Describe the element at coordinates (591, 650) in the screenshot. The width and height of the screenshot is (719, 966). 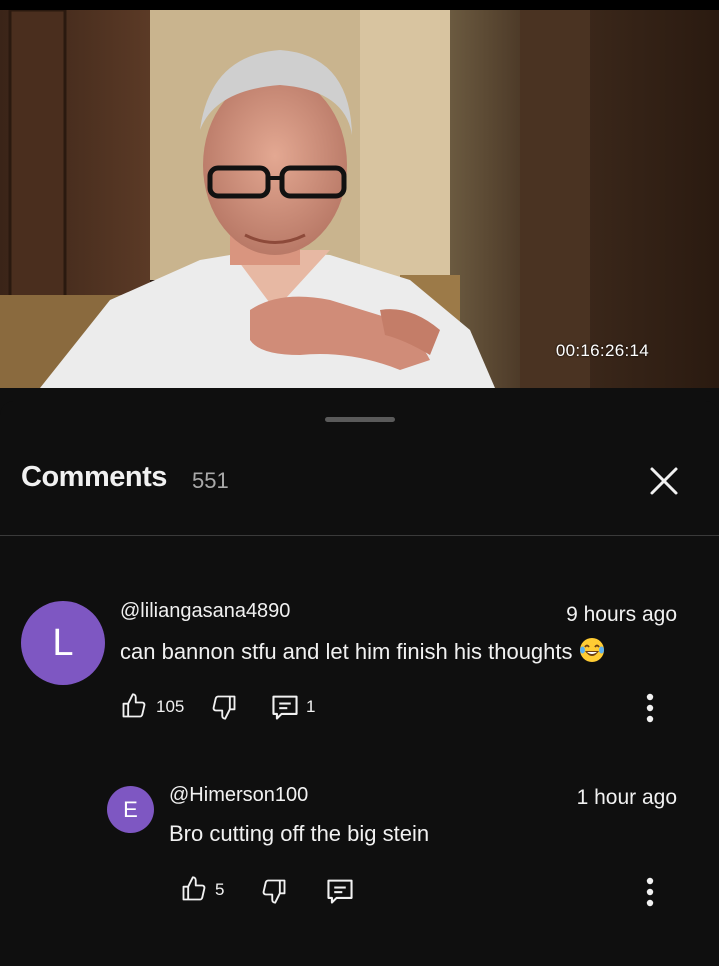
I see `face-with-tears-of-joy-icon` at that location.